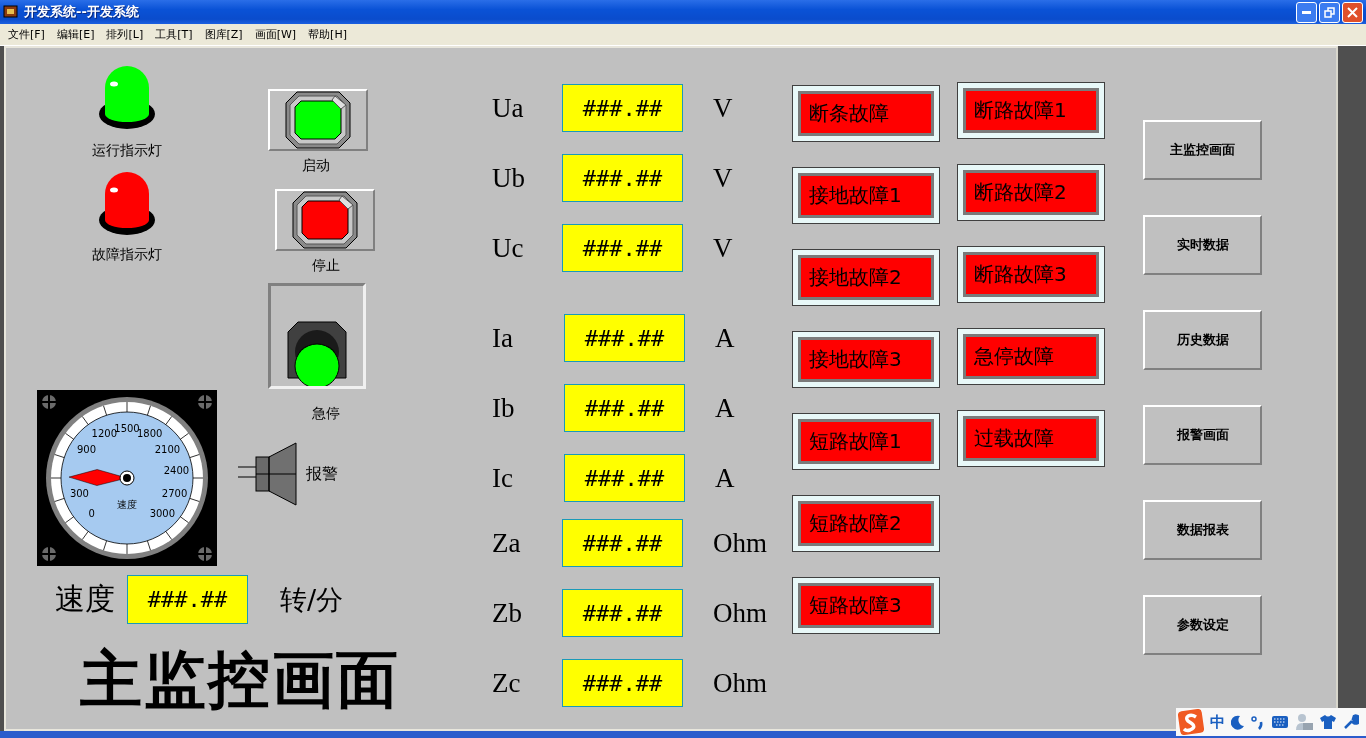 The width and height of the screenshot is (1366, 738). I want to click on fault-indicator: 断路故障3, so click(1031, 274).